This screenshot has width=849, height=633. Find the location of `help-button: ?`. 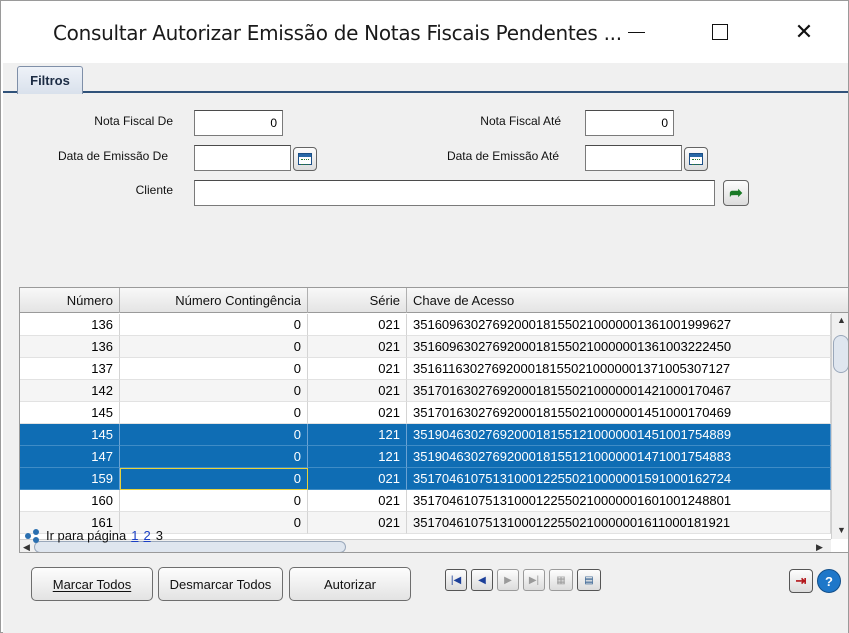

help-button: ? is located at coordinates (829, 581).